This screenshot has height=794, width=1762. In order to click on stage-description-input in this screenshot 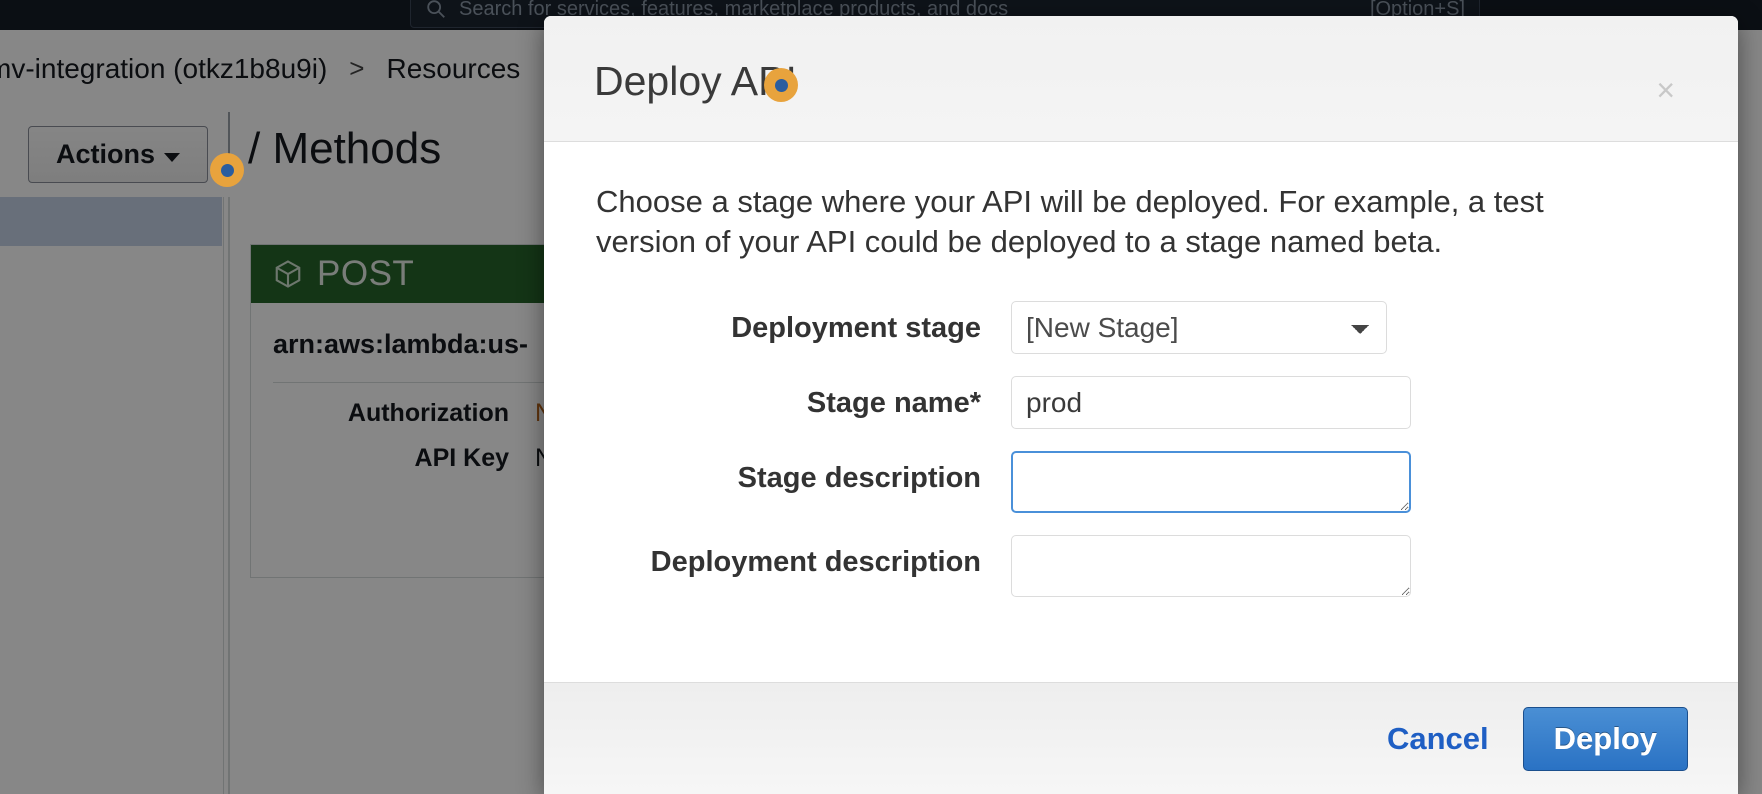, I will do `click(1211, 482)`.